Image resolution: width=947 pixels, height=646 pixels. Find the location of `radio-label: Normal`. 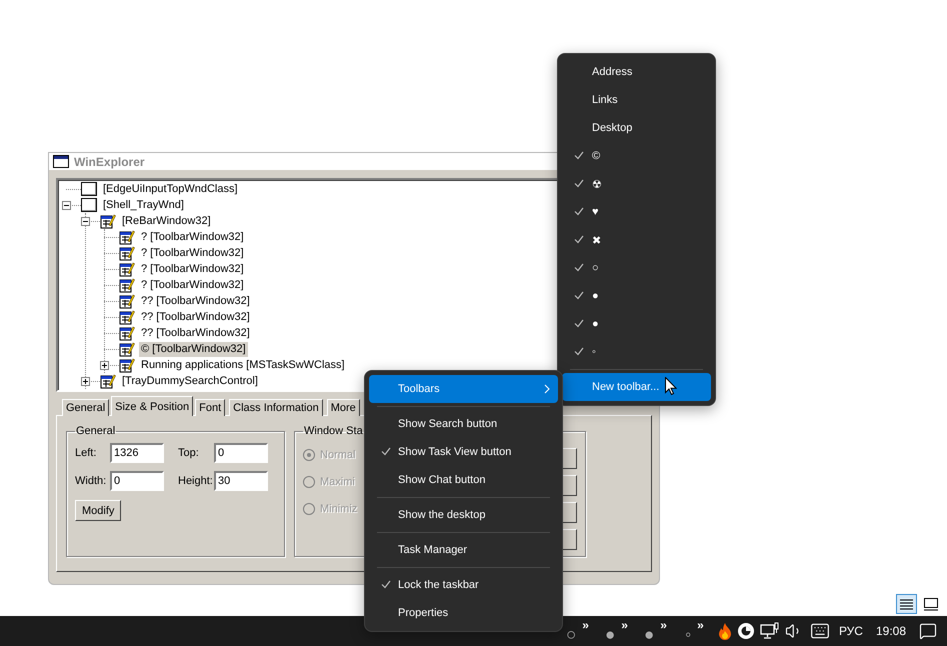

radio-label: Normal is located at coordinates (338, 455).